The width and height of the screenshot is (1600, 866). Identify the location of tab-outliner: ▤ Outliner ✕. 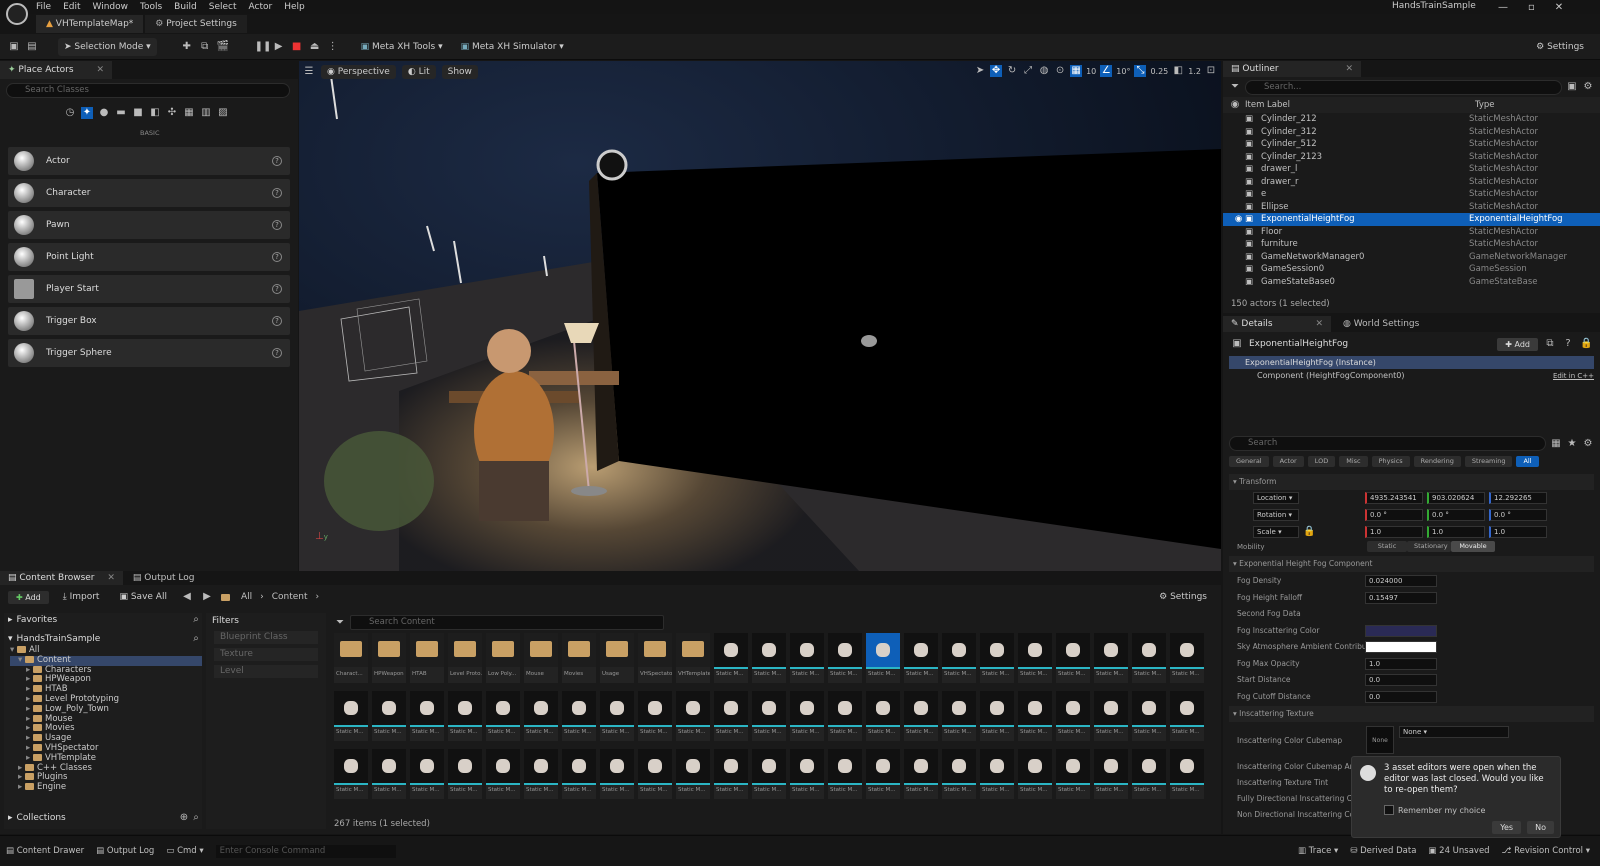
(1292, 69).